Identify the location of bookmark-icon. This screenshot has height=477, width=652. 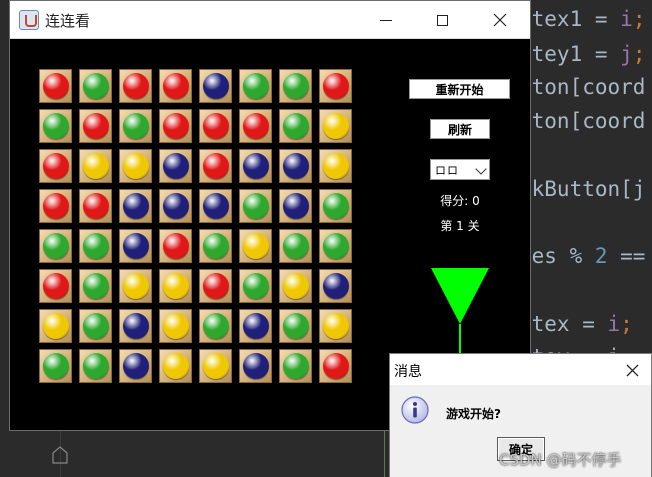
(61, 456).